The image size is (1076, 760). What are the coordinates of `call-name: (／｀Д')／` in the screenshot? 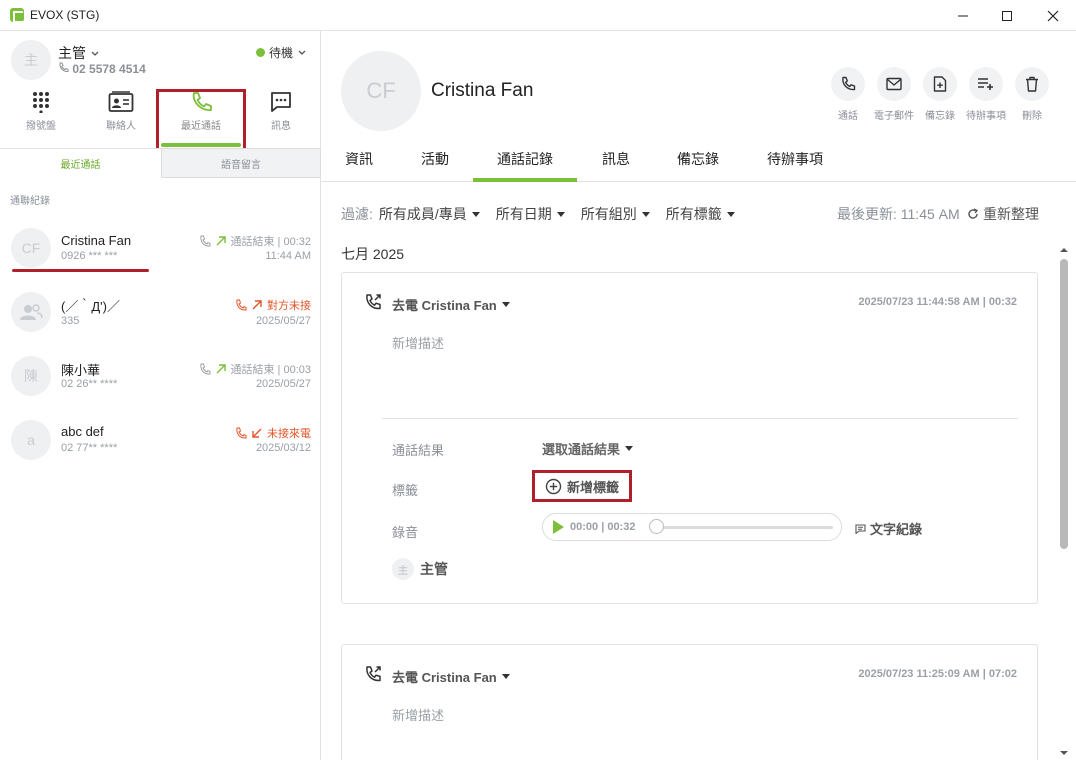 It's located at (90, 306).